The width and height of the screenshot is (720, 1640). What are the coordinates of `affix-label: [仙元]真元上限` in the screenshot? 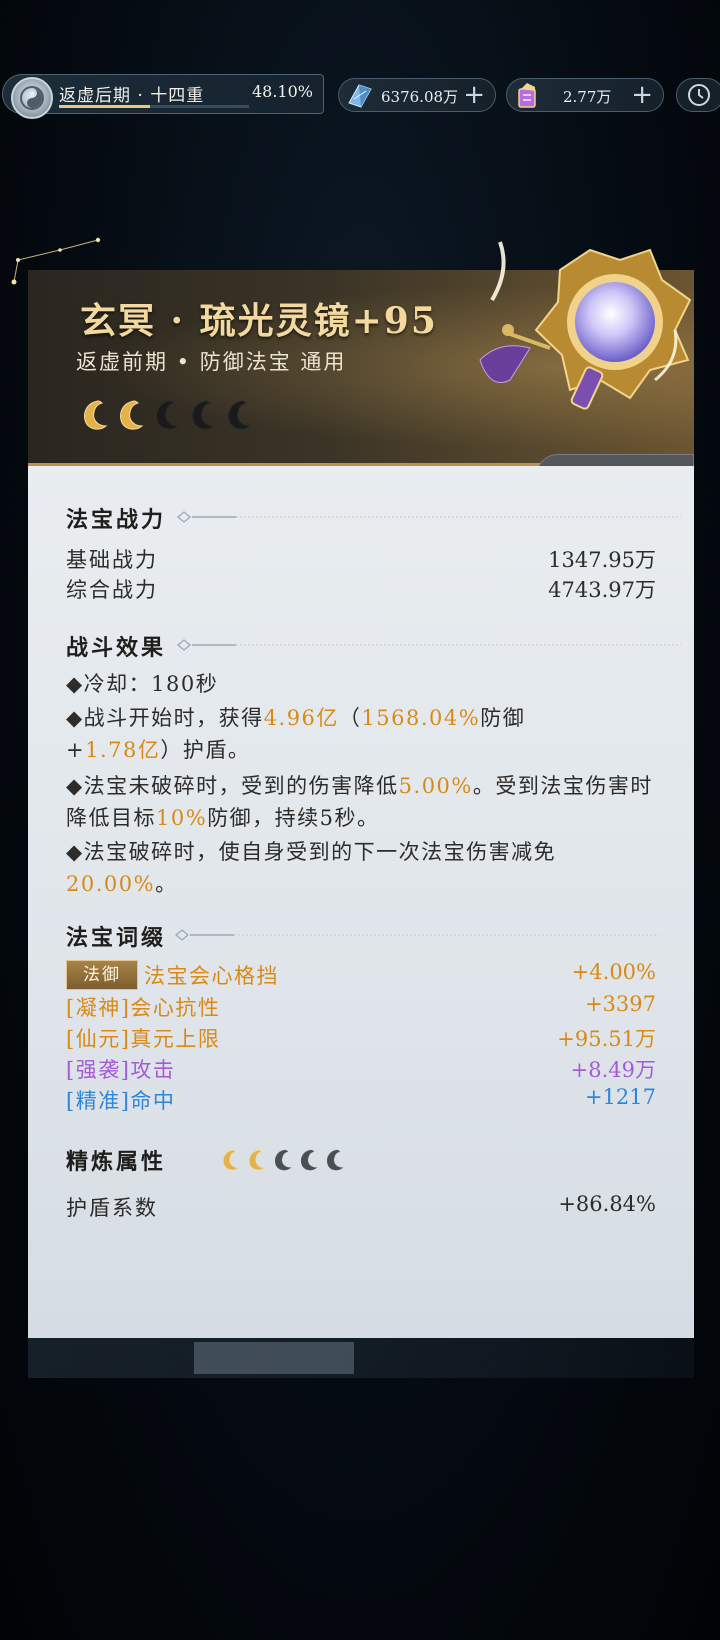 It's located at (143, 1039).